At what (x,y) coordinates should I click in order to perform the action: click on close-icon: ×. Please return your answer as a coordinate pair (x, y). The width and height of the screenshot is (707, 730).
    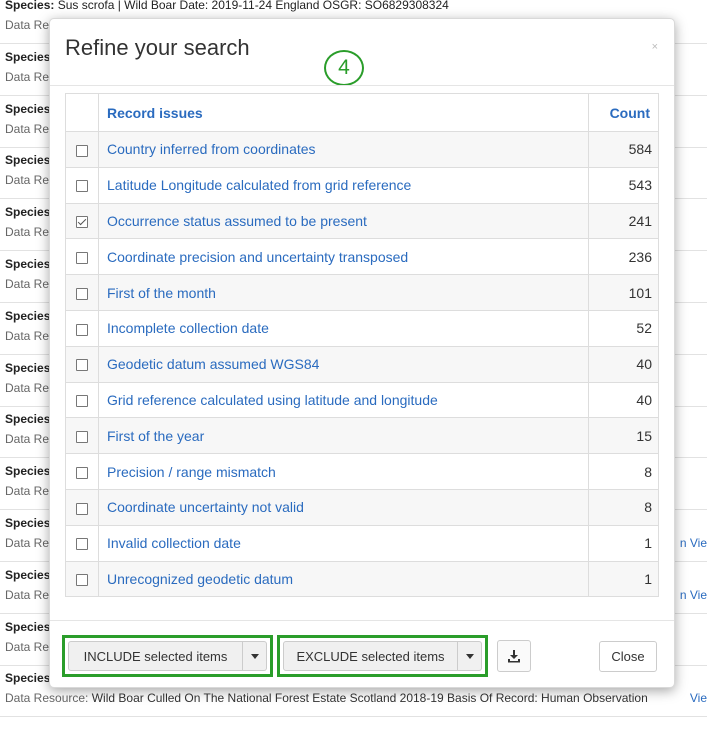
    Looking at the image, I should click on (655, 47).